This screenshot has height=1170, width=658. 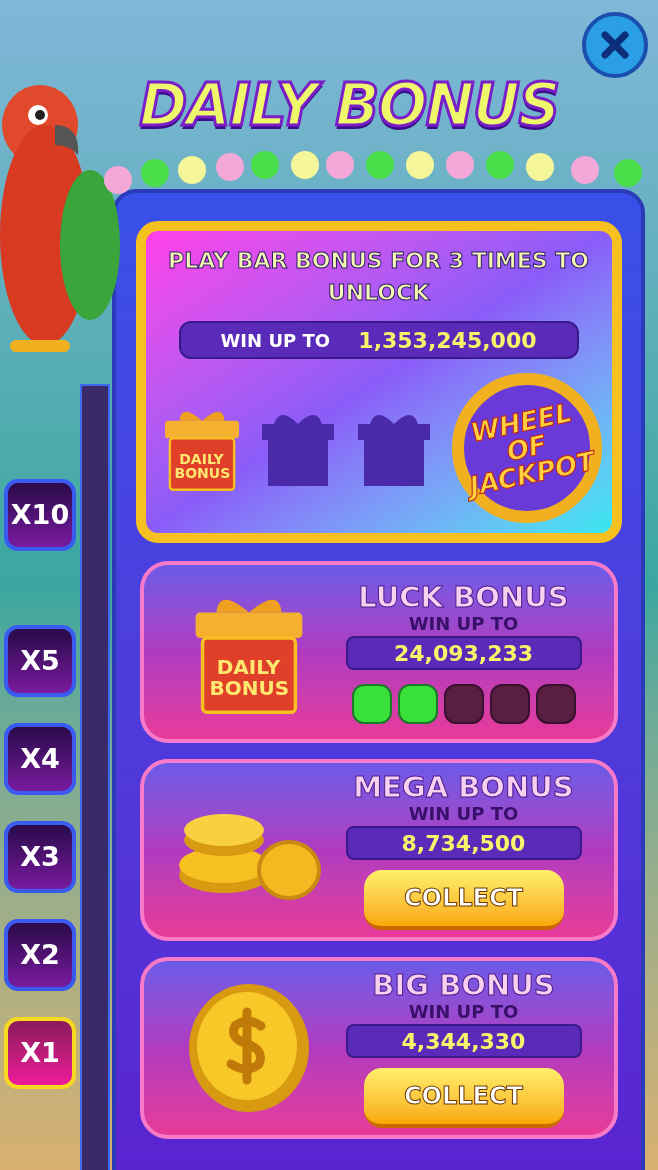 What do you see at coordinates (40, 857) in the screenshot?
I see `multiplier-button: X3` at bounding box center [40, 857].